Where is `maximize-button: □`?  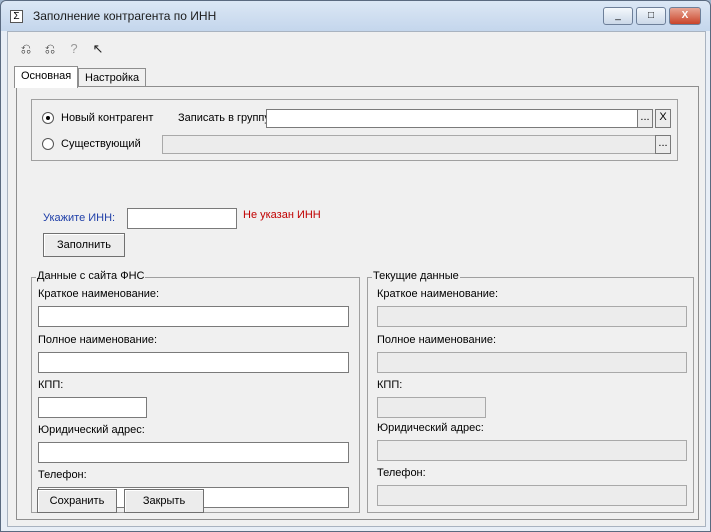 maximize-button: □ is located at coordinates (651, 16).